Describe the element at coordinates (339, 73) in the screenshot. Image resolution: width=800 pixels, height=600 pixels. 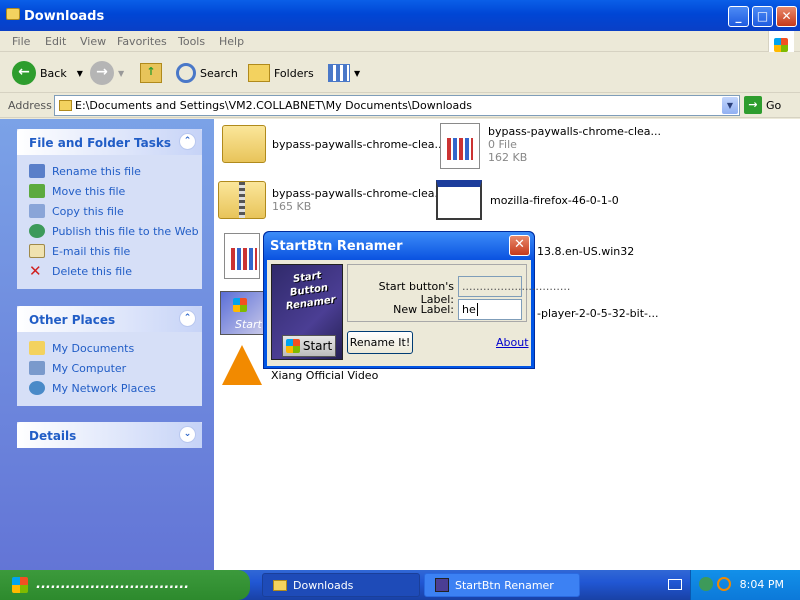
I see `views-icon` at that location.